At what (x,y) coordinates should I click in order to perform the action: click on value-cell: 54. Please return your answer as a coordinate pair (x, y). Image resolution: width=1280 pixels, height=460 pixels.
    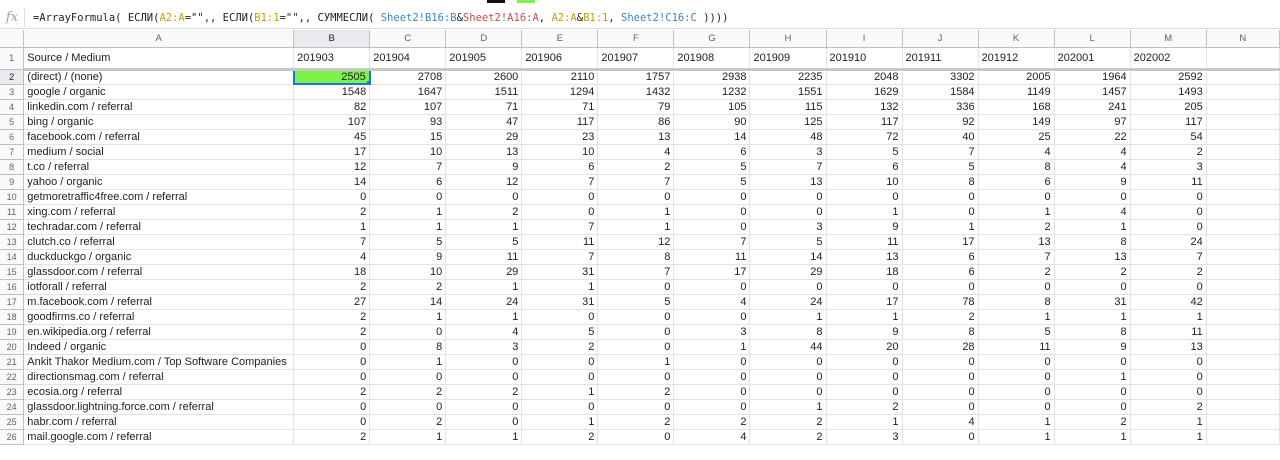
    Looking at the image, I should click on (1168, 137).